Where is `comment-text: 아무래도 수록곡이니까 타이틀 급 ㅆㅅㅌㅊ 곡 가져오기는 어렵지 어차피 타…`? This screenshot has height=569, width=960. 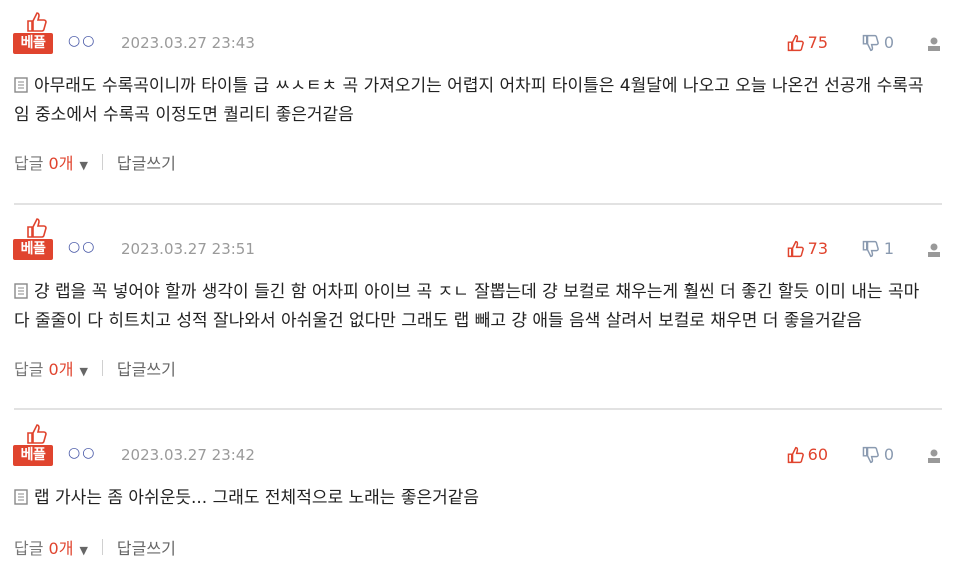 comment-text: 아무래도 수록곡이니까 타이틀 급 ㅆㅅㅌㅊ 곡 가져오기는 어렵지 어차피 타… is located at coordinates (469, 100).